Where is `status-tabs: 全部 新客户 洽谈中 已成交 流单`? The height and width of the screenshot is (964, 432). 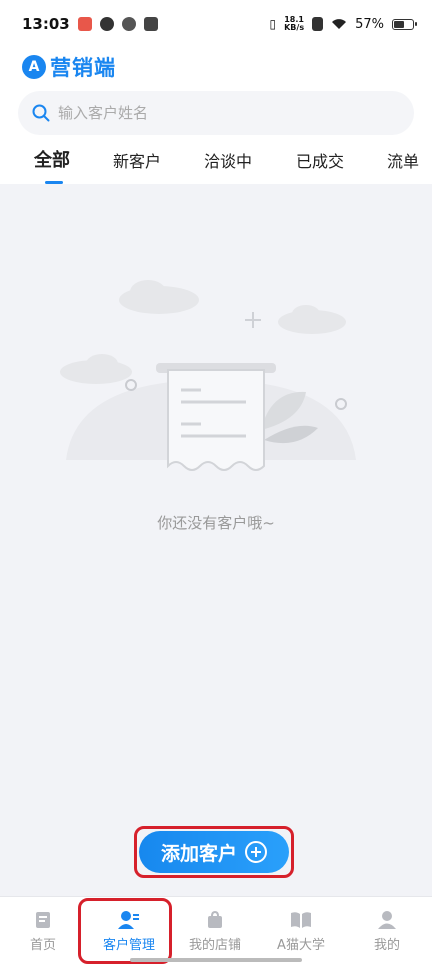
status-tabs: 全部 新客户 洽谈中 已成交 流单 is located at coordinates (216, 164).